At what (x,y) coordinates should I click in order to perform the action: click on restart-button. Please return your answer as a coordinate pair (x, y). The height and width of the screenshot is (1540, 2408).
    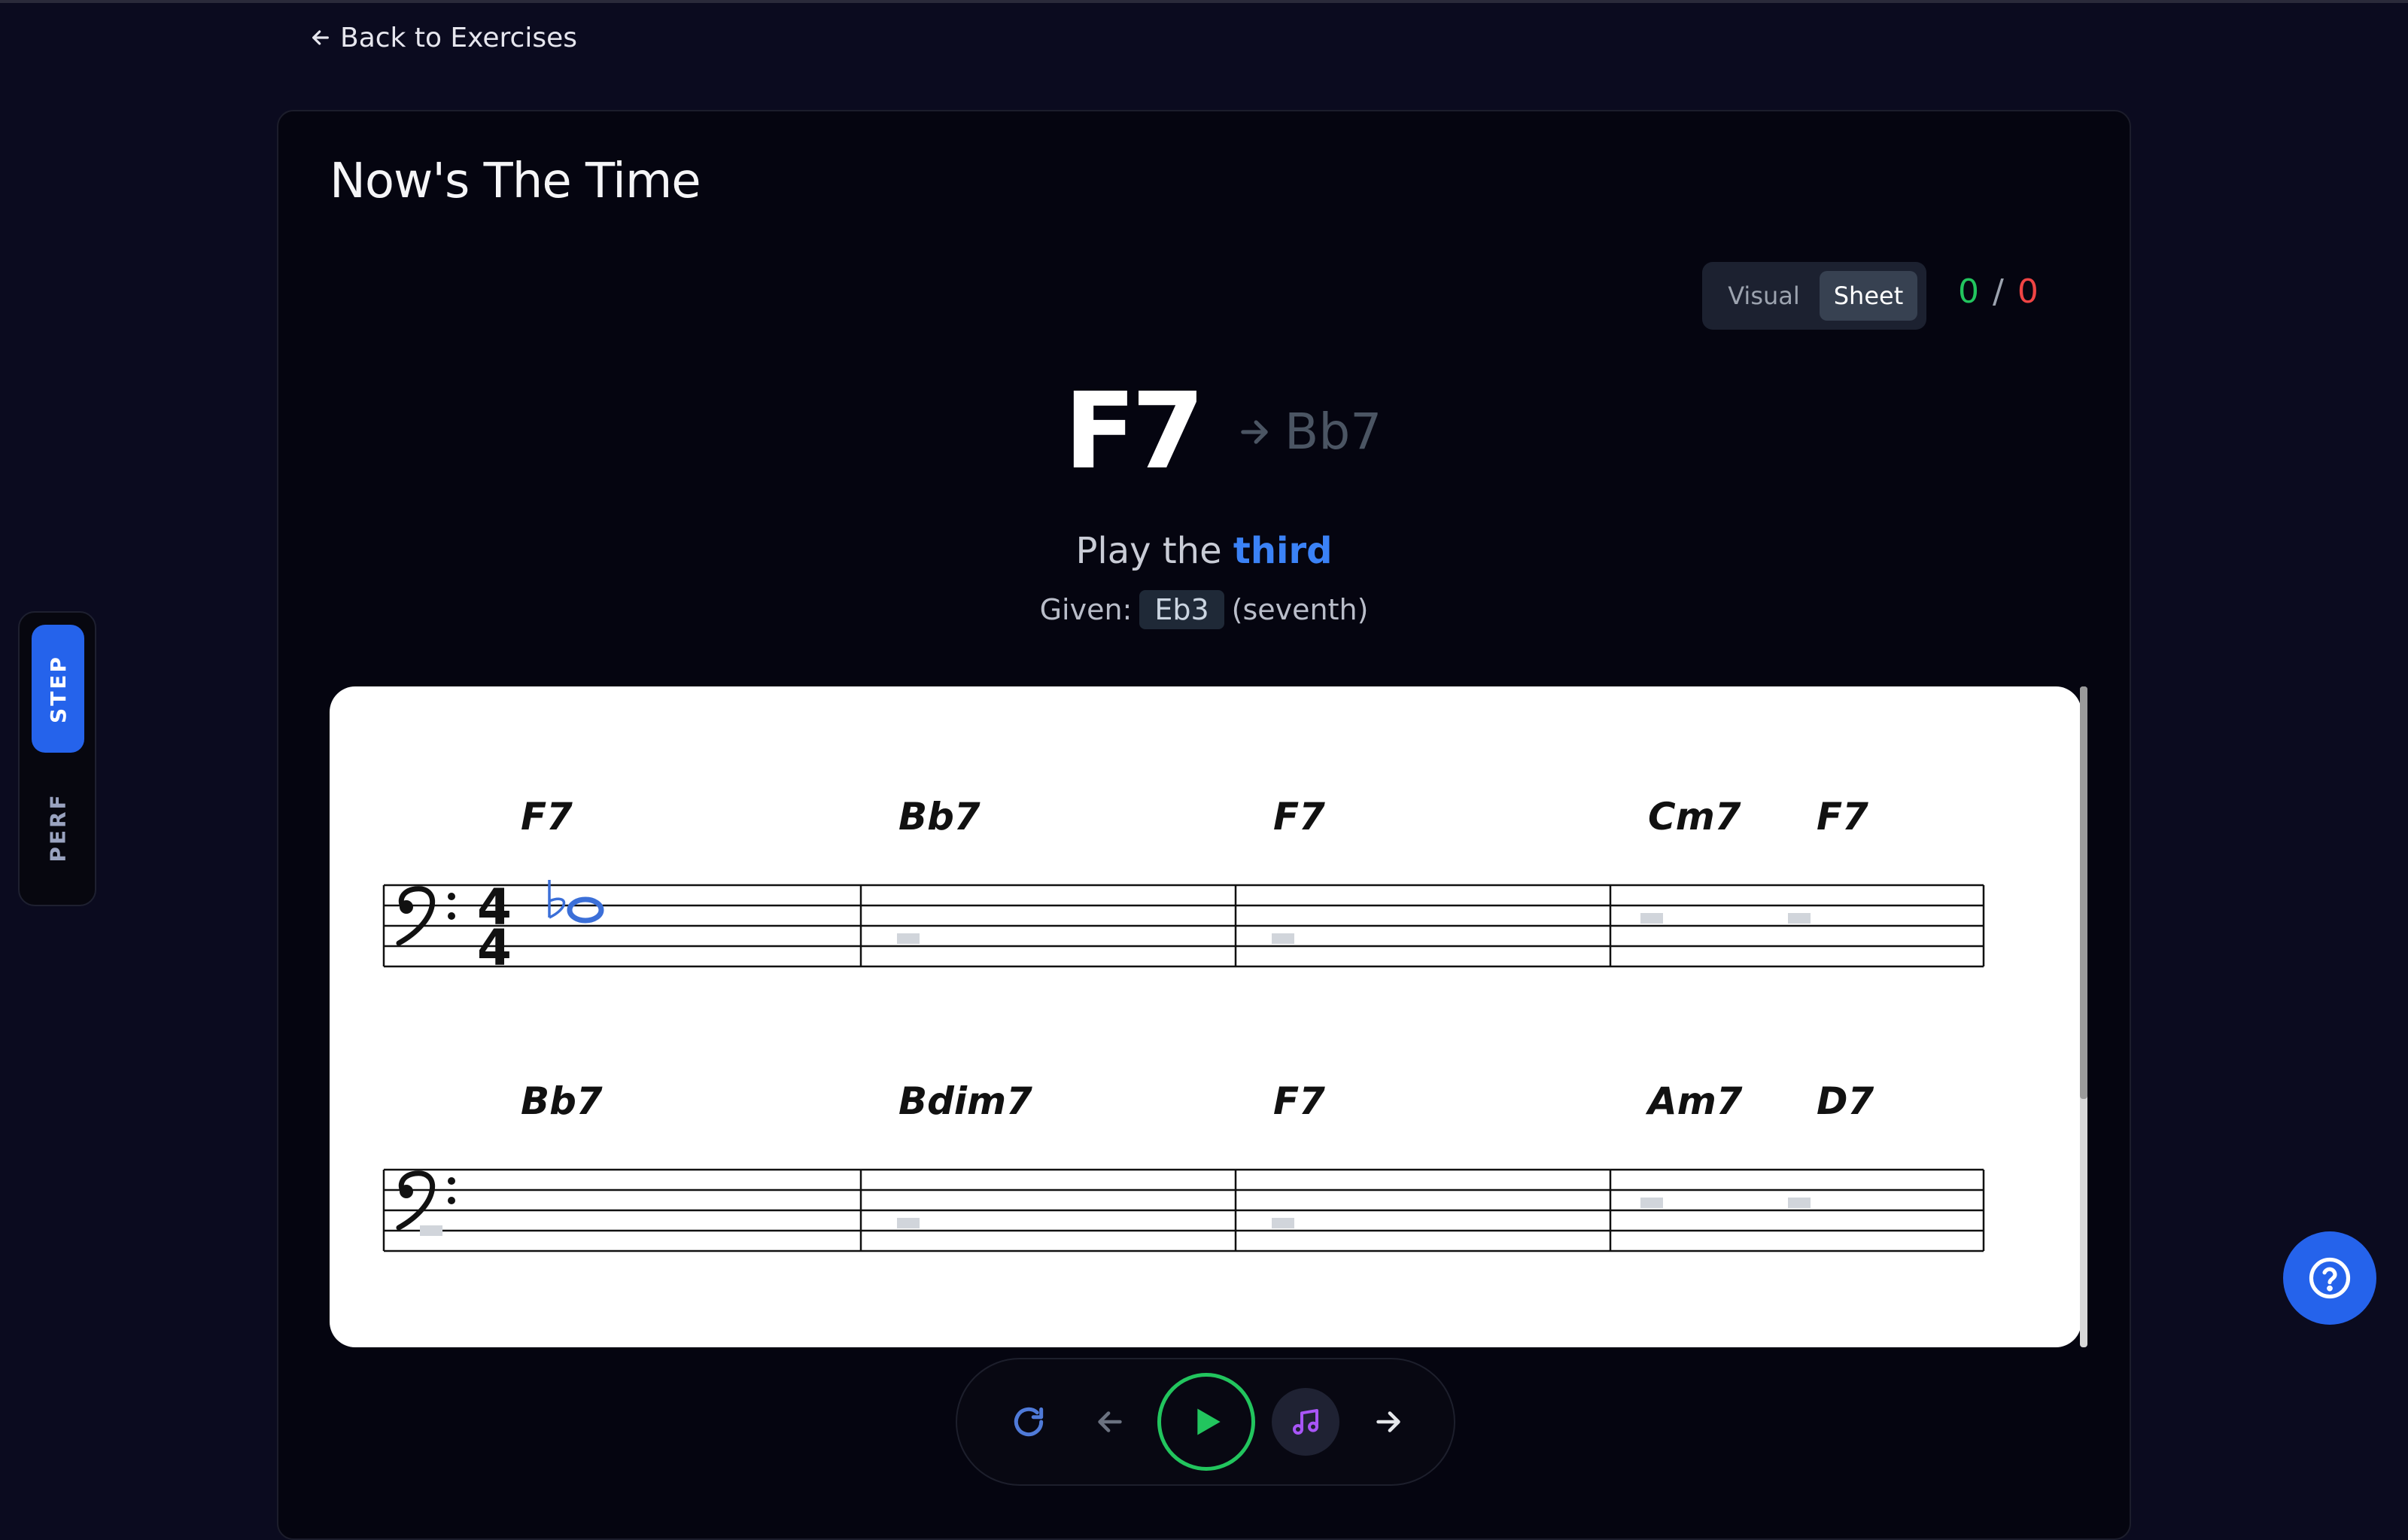
    Looking at the image, I should click on (1029, 1422).